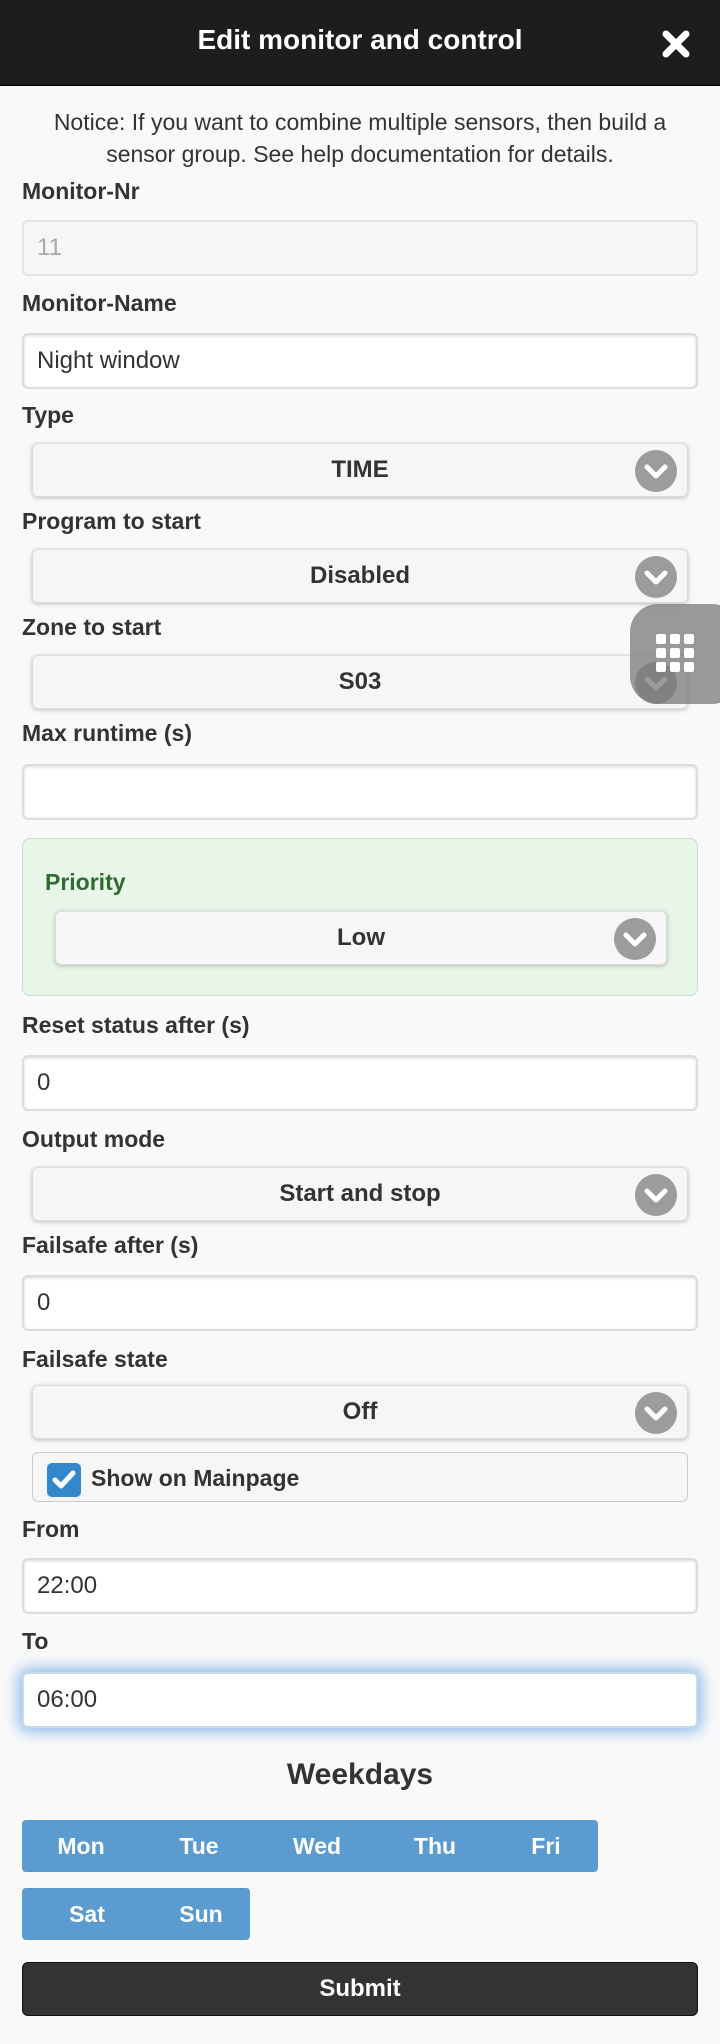 This screenshot has width=720, height=2044. I want to click on weekday-group-1: Mon Tue Wed Thu Fri, so click(310, 1846).